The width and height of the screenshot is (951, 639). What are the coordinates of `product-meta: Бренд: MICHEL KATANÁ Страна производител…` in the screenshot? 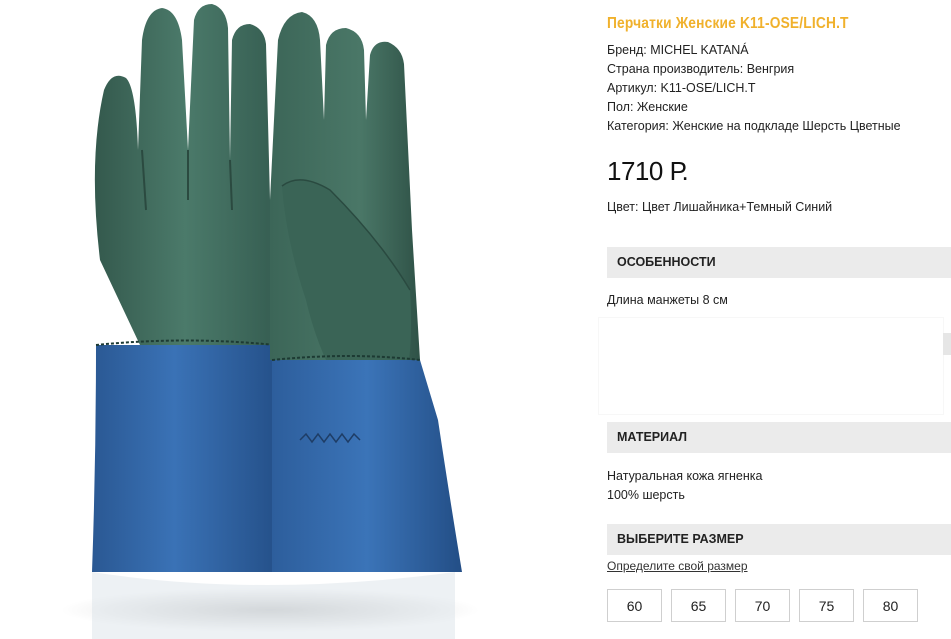 It's located at (754, 88).